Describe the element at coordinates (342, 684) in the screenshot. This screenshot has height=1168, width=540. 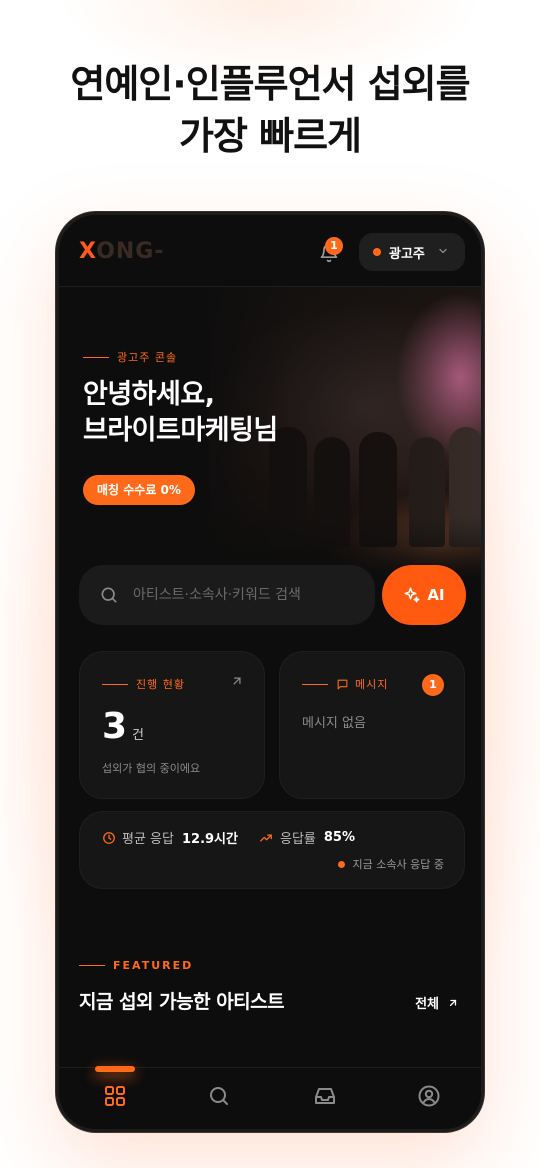
I see `chat-bubble-icon` at that location.